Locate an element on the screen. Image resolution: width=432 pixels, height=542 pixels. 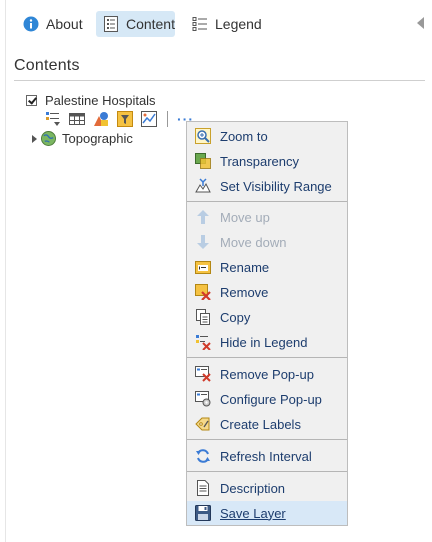
attribute-table-icon is located at coordinates (77, 119).